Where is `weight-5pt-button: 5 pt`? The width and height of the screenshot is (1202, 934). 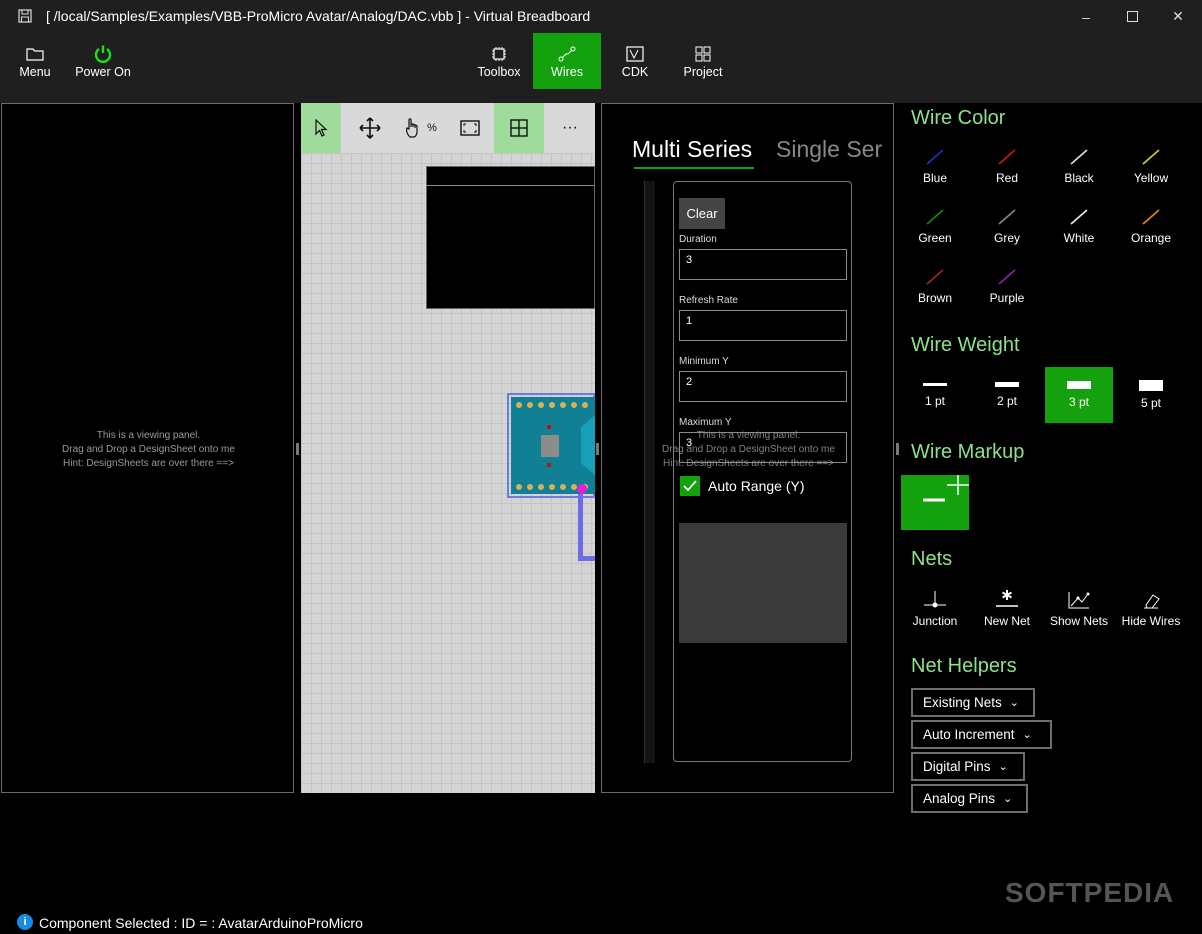
weight-5pt-button: 5 pt is located at coordinates (1151, 395).